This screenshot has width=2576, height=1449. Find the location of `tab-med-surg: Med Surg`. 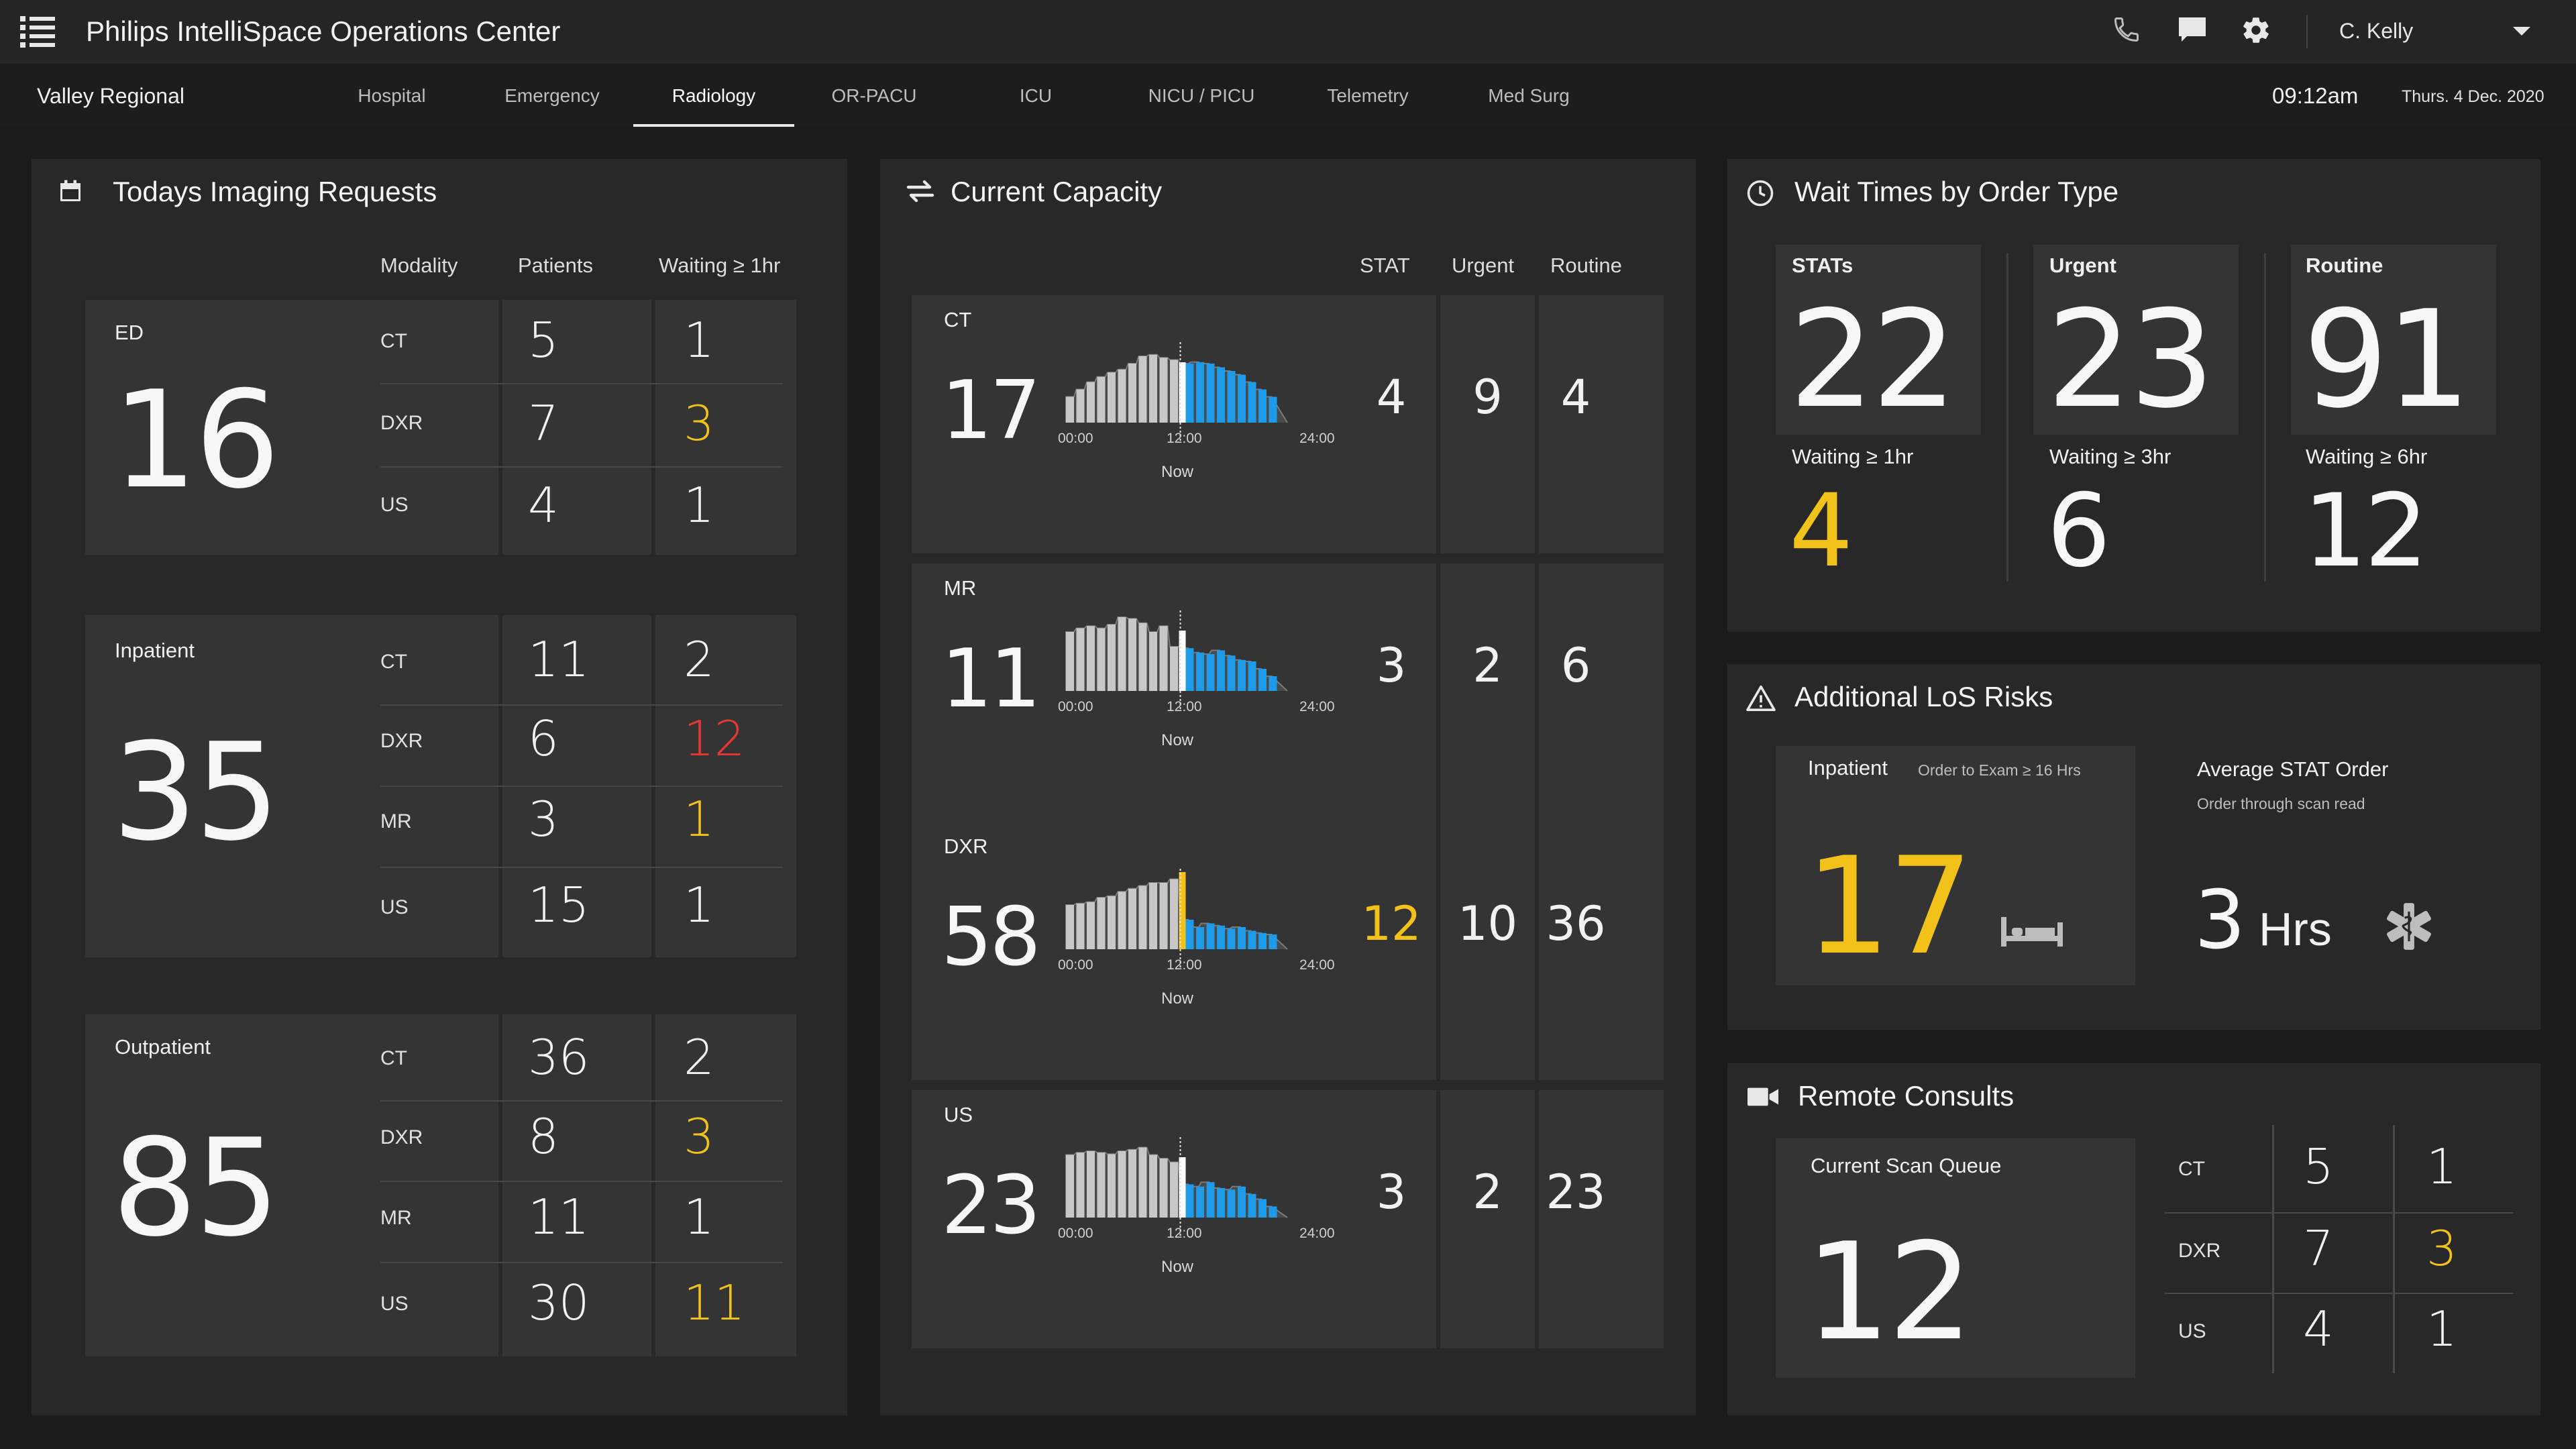

tab-med-surg: Med Surg is located at coordinates (1528, 96).